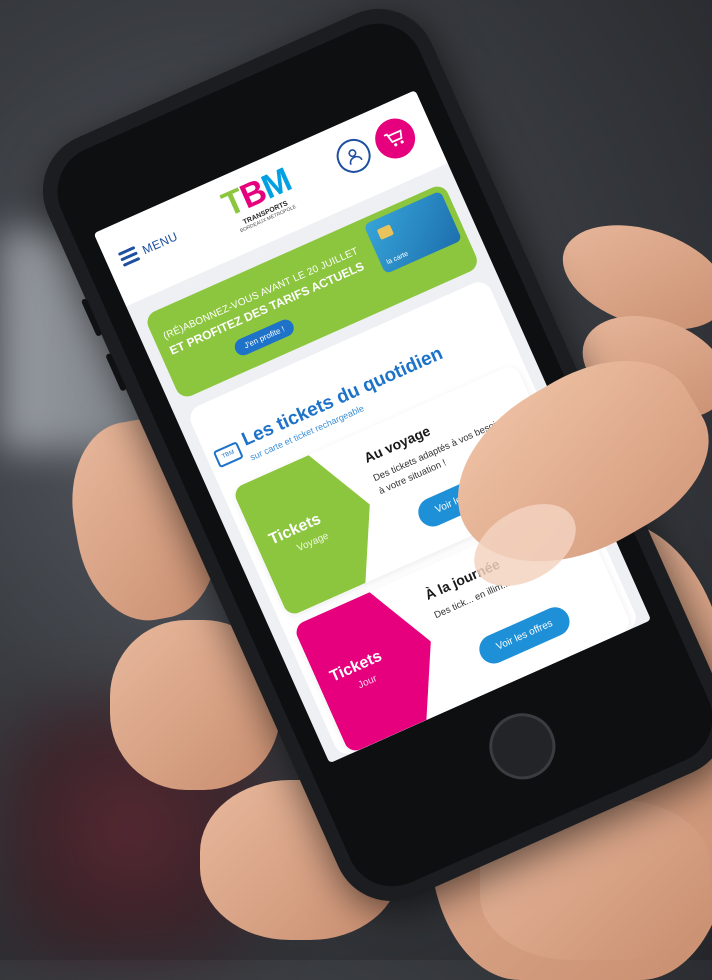 This screenshot has height=980, width=712. I want to click on ticket-tag-subtitle: Jour, so click(367, 682).